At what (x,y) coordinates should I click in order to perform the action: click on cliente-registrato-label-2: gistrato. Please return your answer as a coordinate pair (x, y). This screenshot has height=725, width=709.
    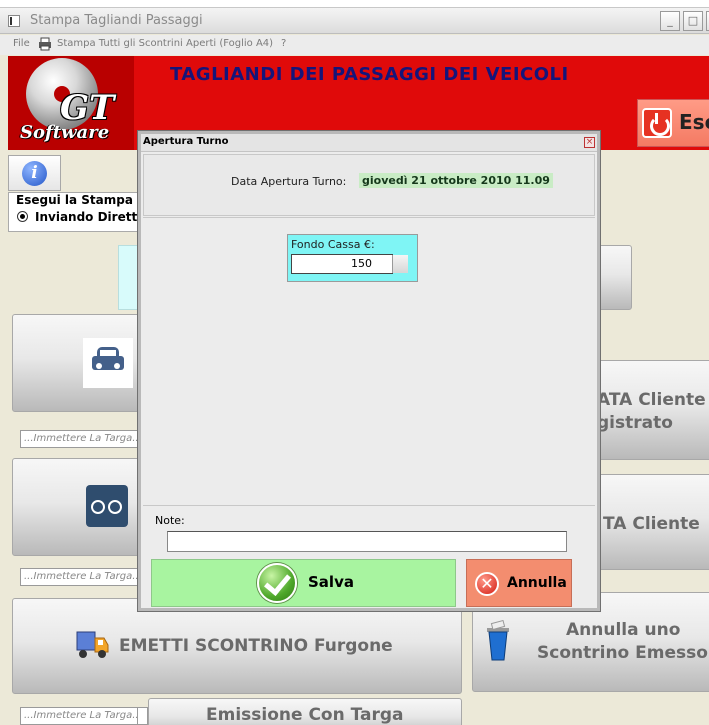
    Looking at the image, I should click on (635, 423).